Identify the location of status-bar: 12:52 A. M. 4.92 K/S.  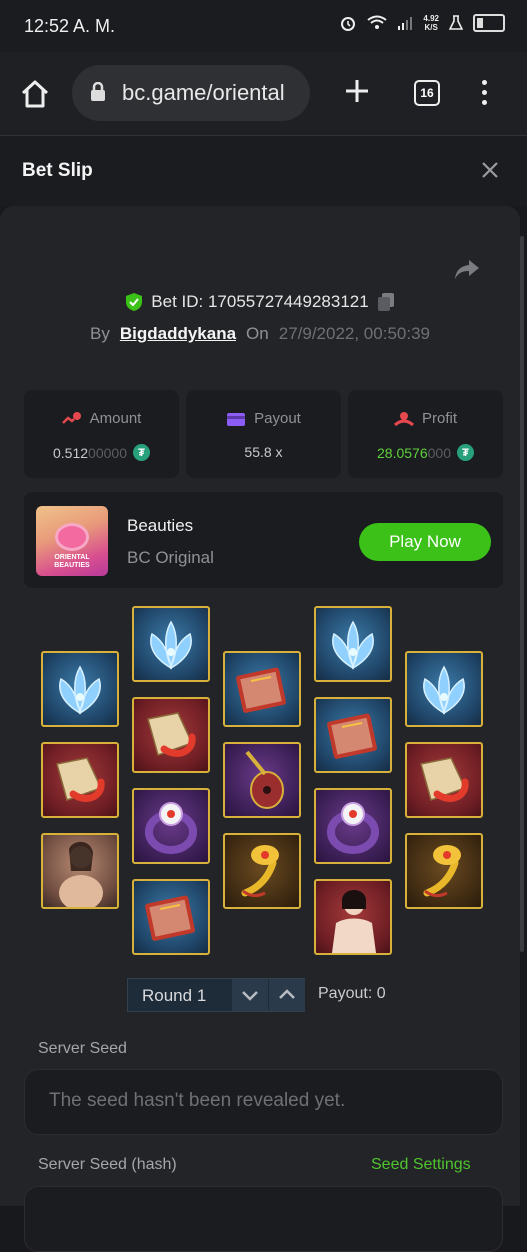
(263, 26).